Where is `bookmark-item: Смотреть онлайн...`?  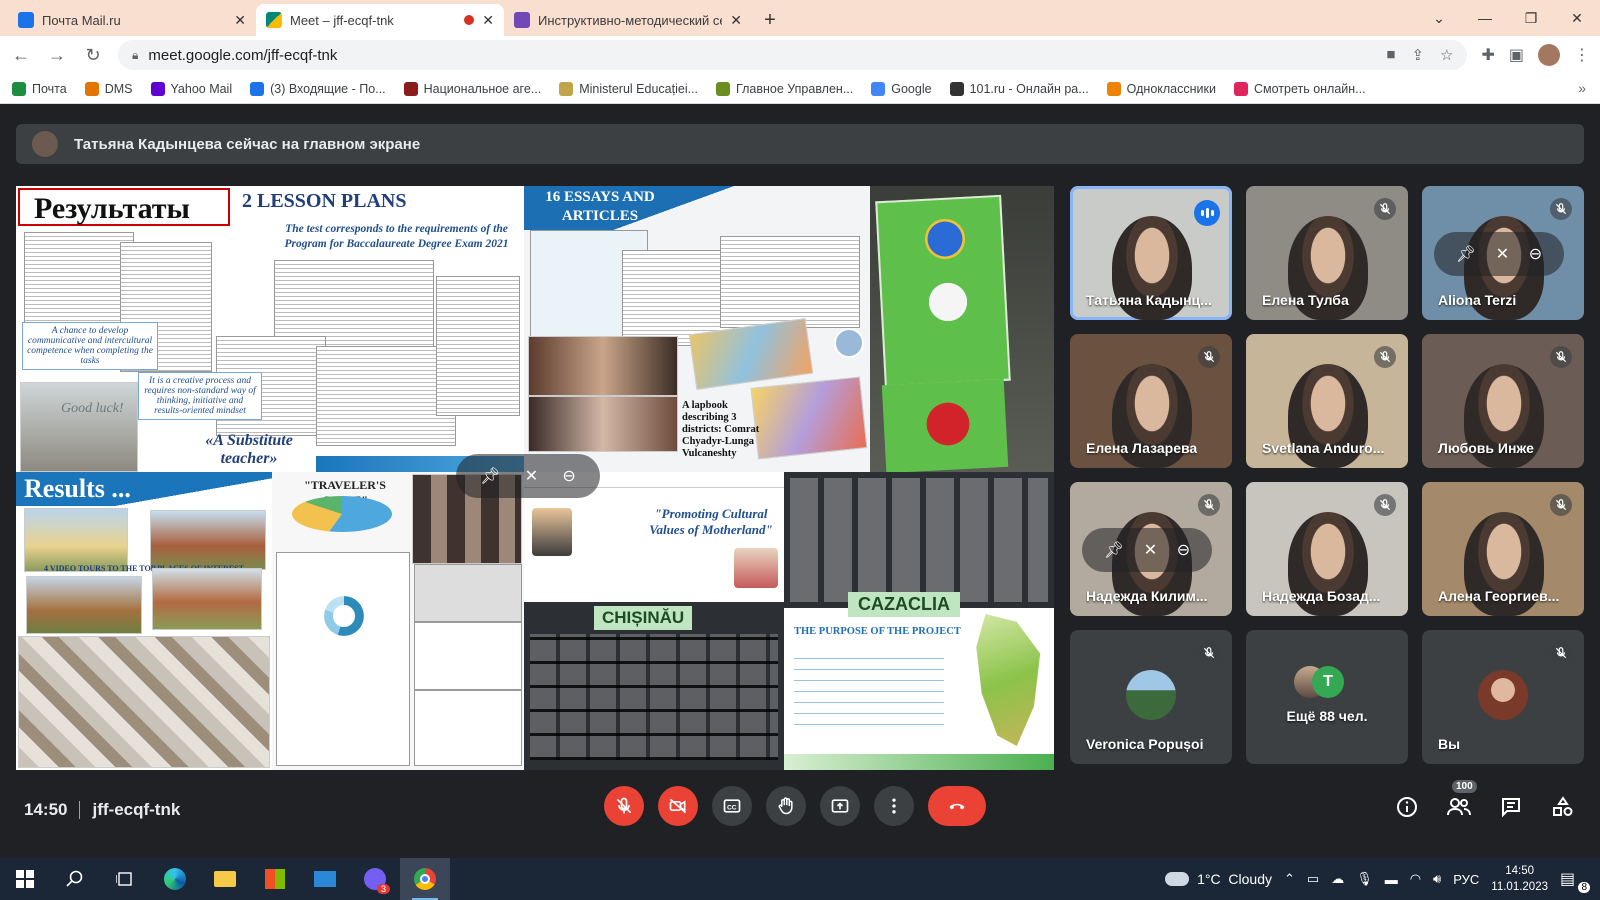 bookmark-item: Смотреть онлайн... is located at coordinates (1299, 88).